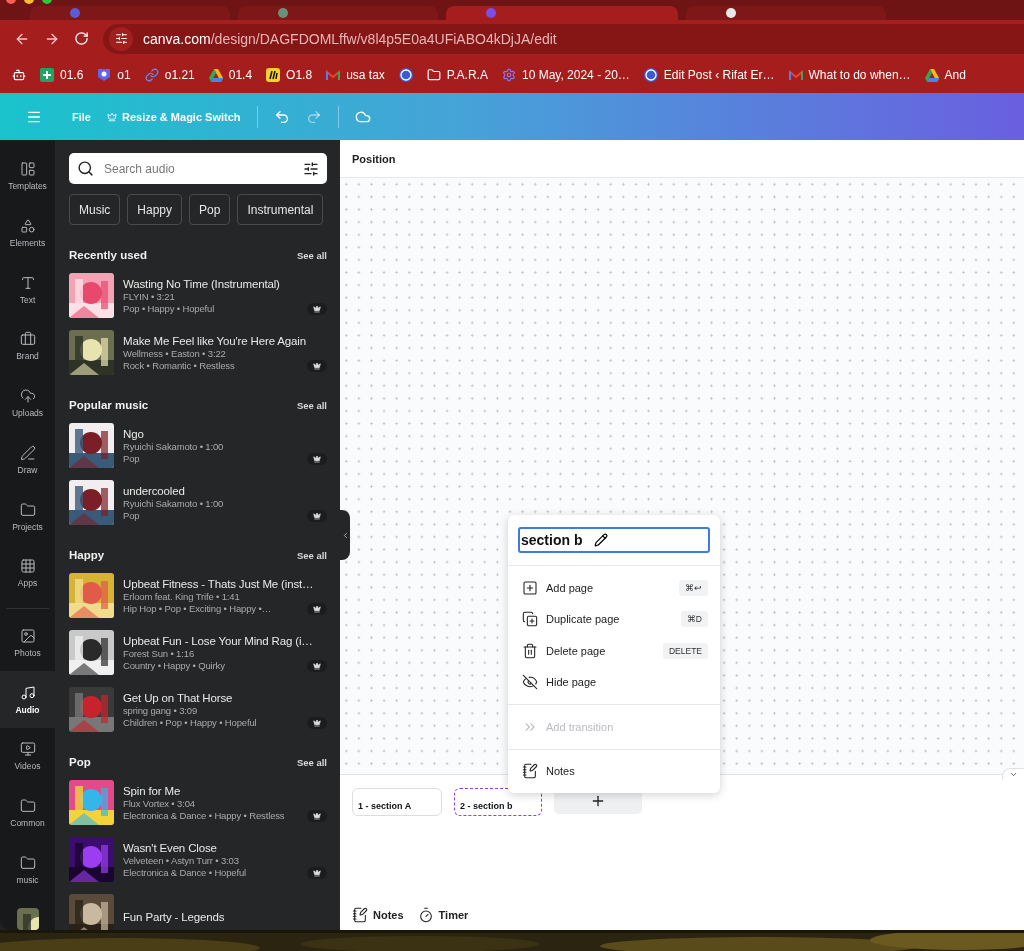 The height and width of the screenshot is (951, 1024). I want to click on track-artist: Erloom feat. King Trife • 1:41, so click(181, 596).